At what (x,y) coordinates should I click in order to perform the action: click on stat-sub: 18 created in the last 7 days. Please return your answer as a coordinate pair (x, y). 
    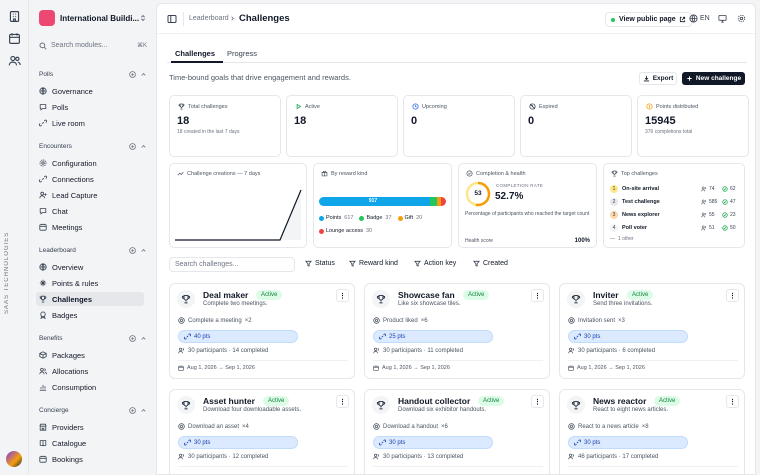
    Looking at the image, I should click on (208, 132).